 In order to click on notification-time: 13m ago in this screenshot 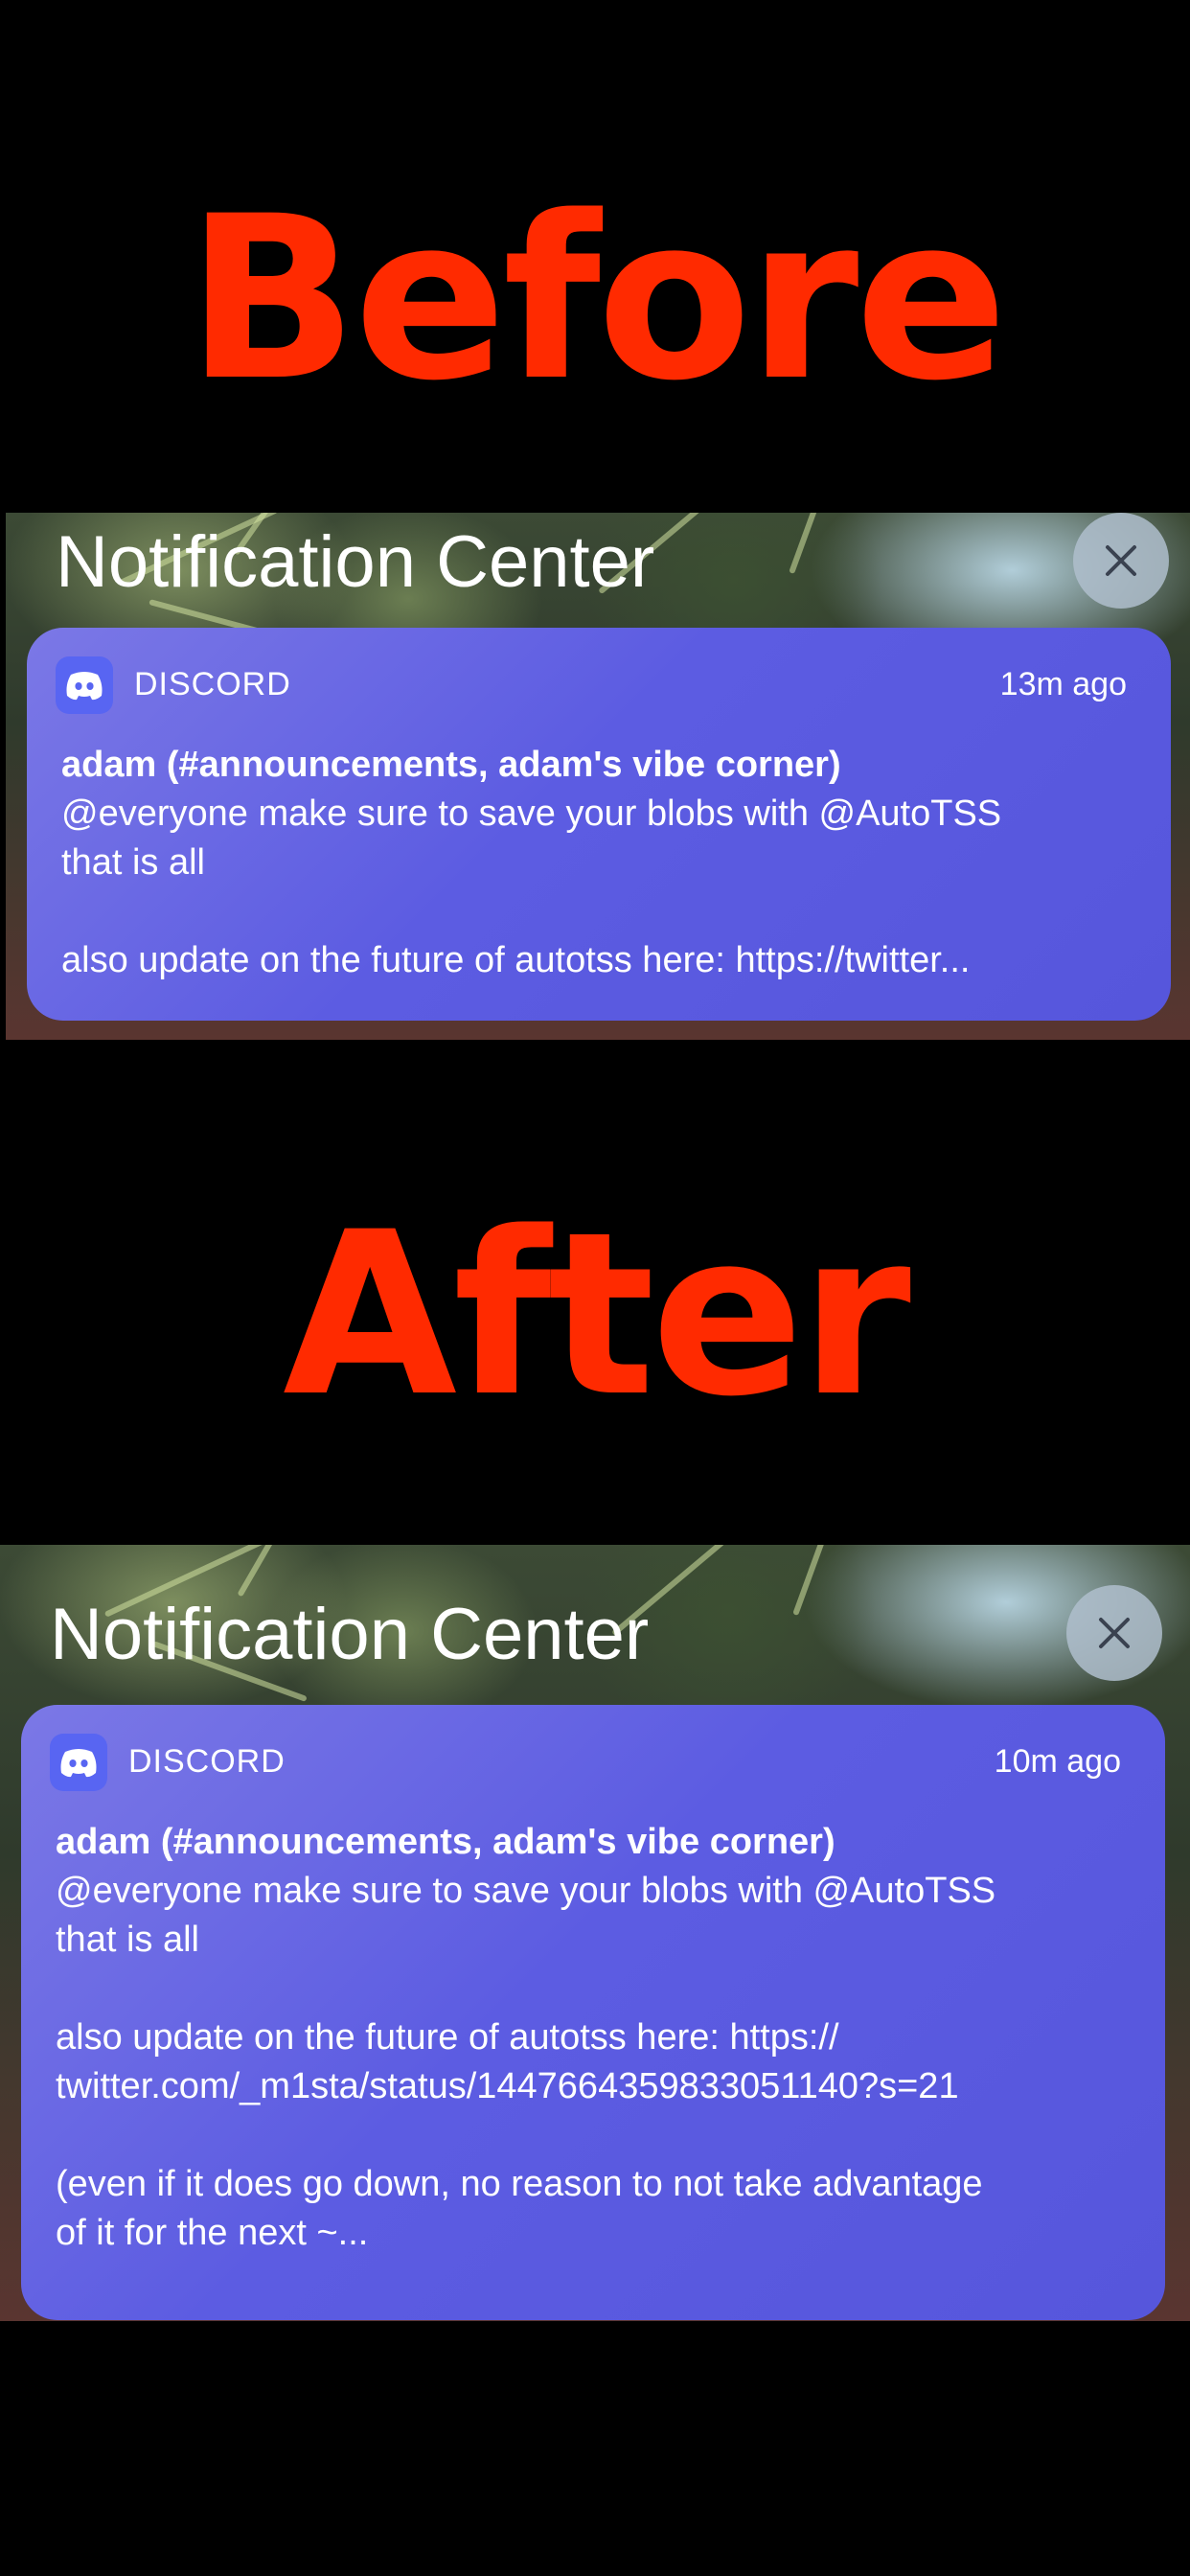, I will do `click(1063, 684)`.